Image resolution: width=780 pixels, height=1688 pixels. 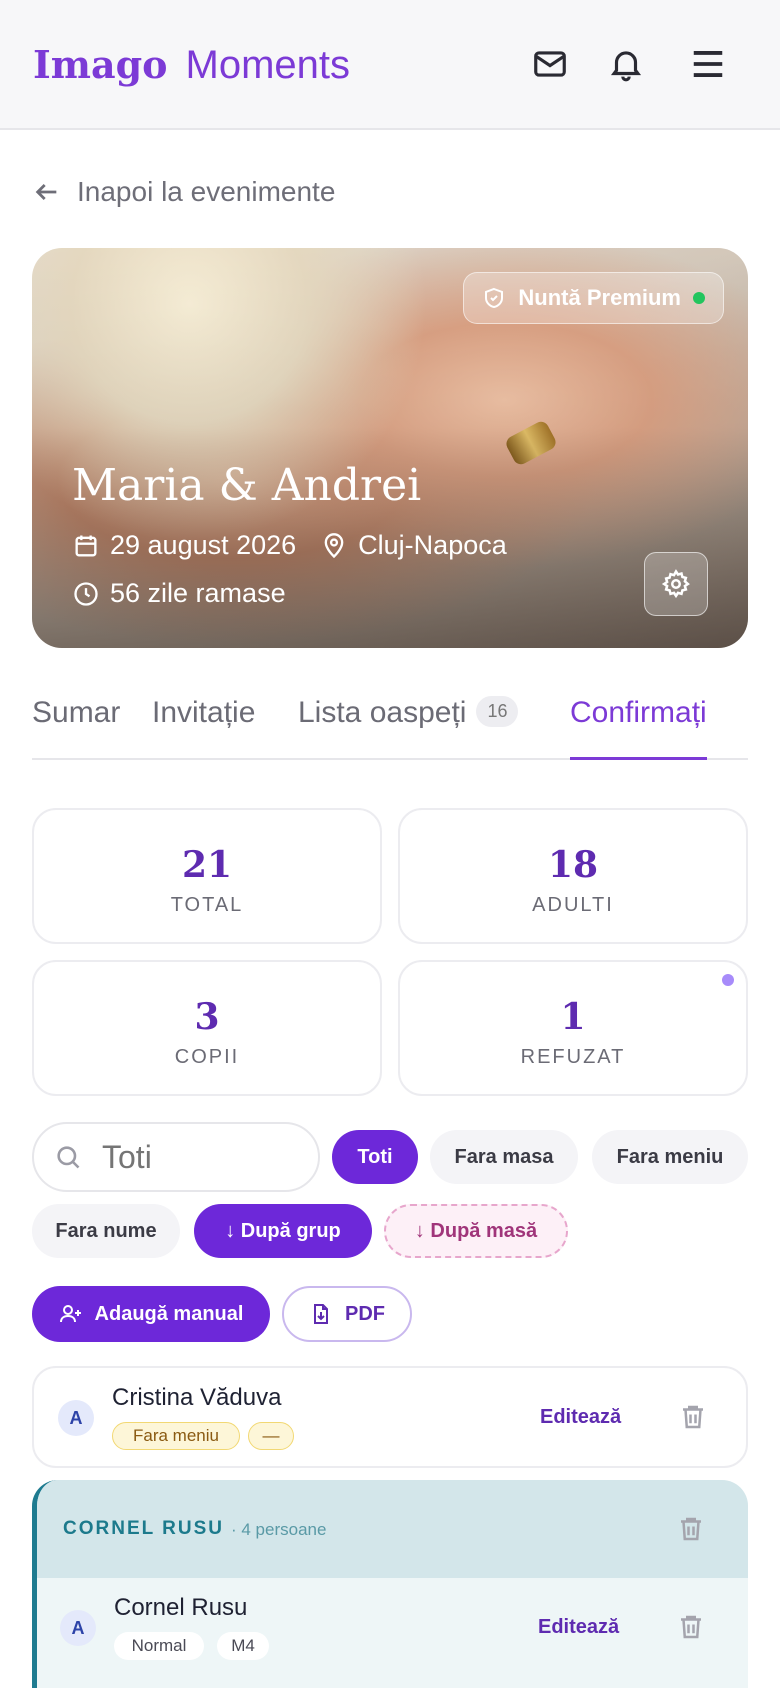 What do you see at coordinates (708, 64) in the screenshot?
I see `menu-icon` at bounding box center [708, 64].